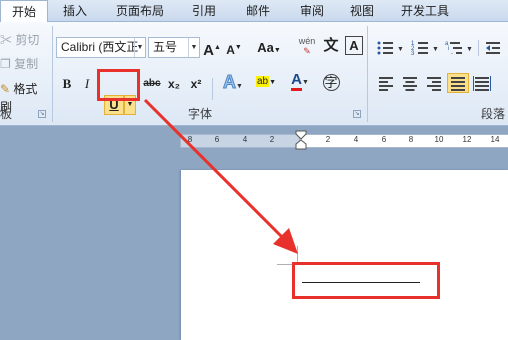 The image size is (508, 340). I want to click on annotation-arrow-icon, so click(220, 176).